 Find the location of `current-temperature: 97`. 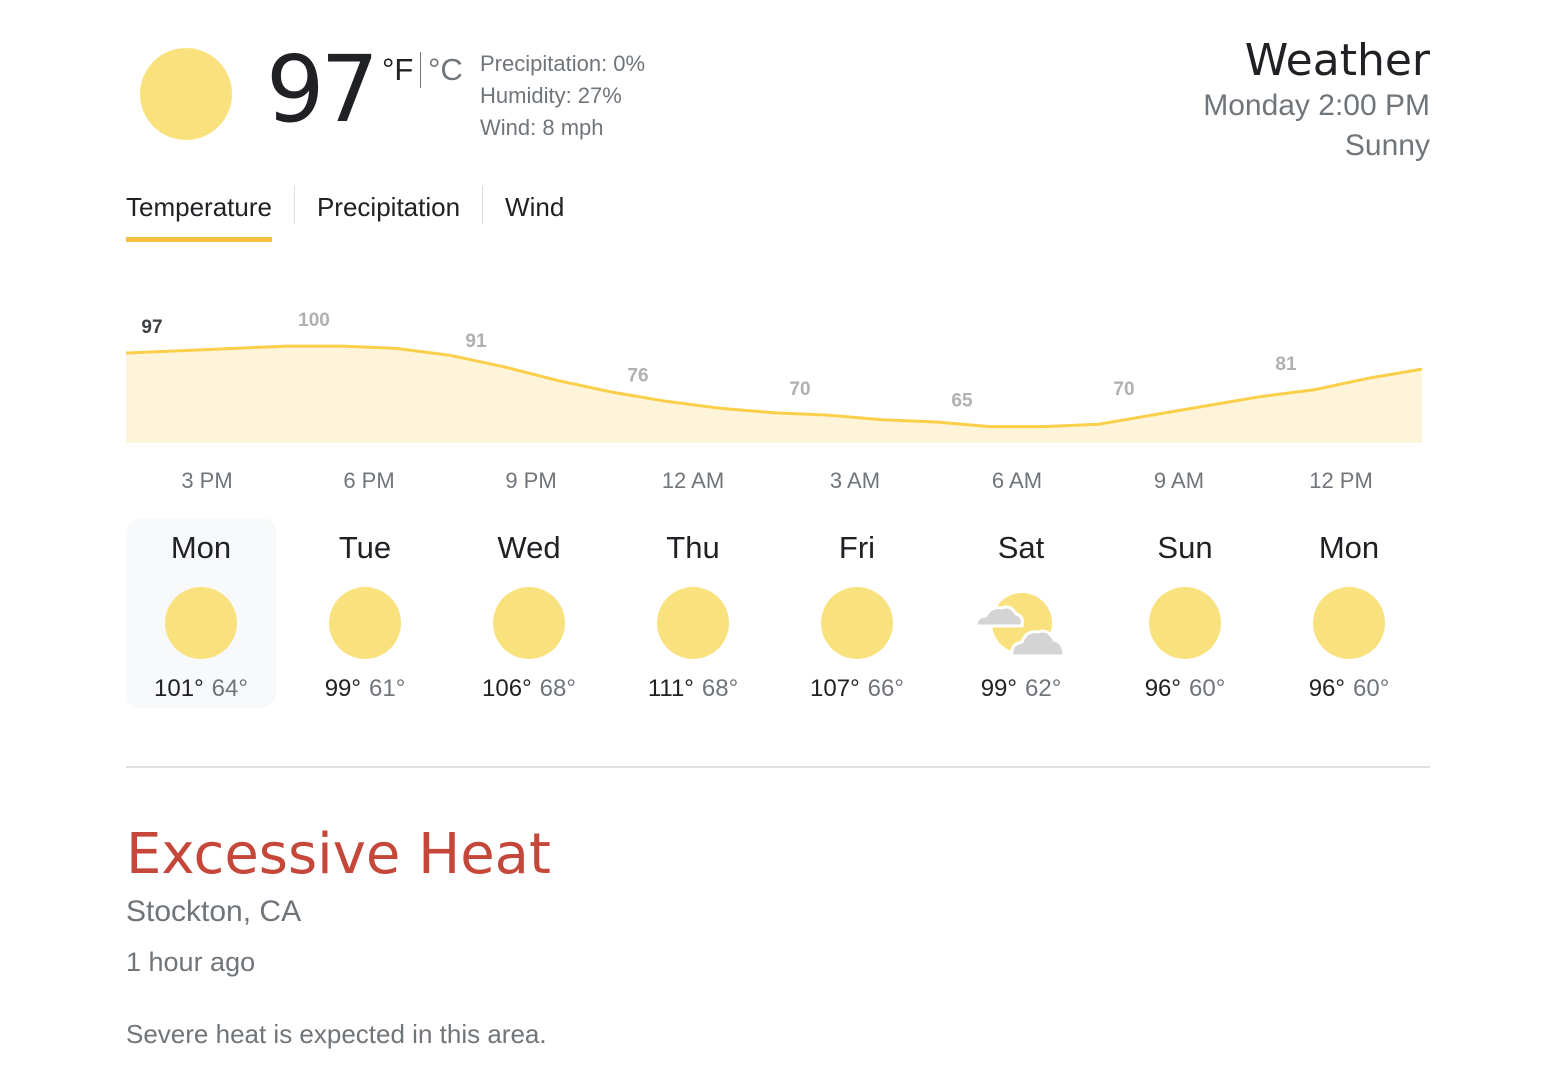

current-temperature: 97 is located at coordinates (322, 89).